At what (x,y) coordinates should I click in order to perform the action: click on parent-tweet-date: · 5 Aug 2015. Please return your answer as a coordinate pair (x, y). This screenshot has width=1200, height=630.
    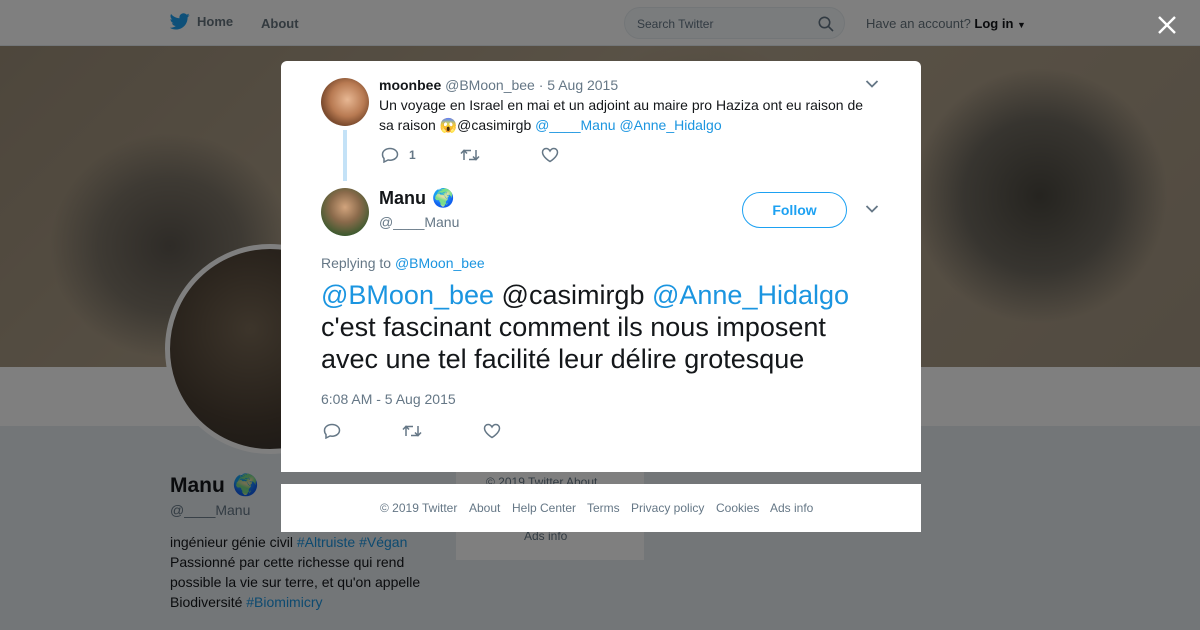
    Looking at the image, I should click on (578, 85).